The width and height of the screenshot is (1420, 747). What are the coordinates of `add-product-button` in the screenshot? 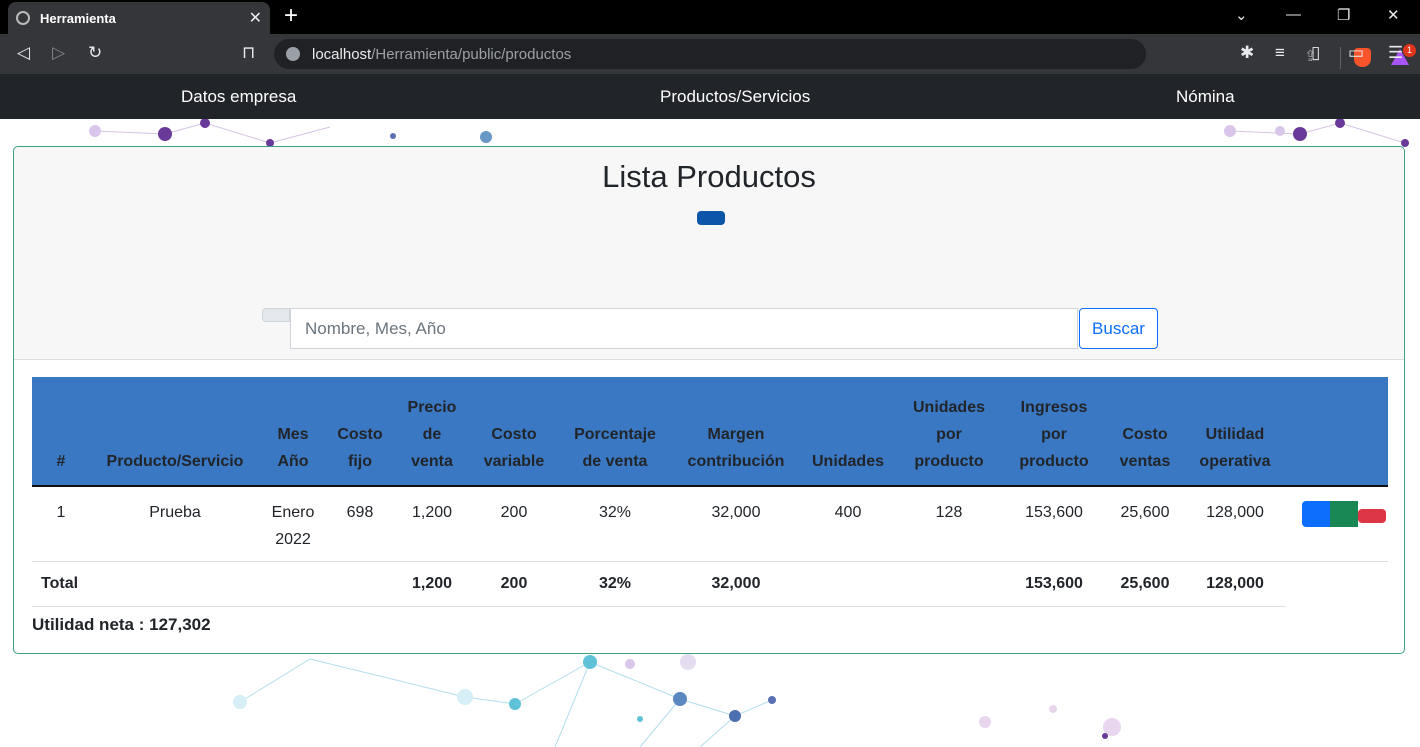 It's located at (711, 218).